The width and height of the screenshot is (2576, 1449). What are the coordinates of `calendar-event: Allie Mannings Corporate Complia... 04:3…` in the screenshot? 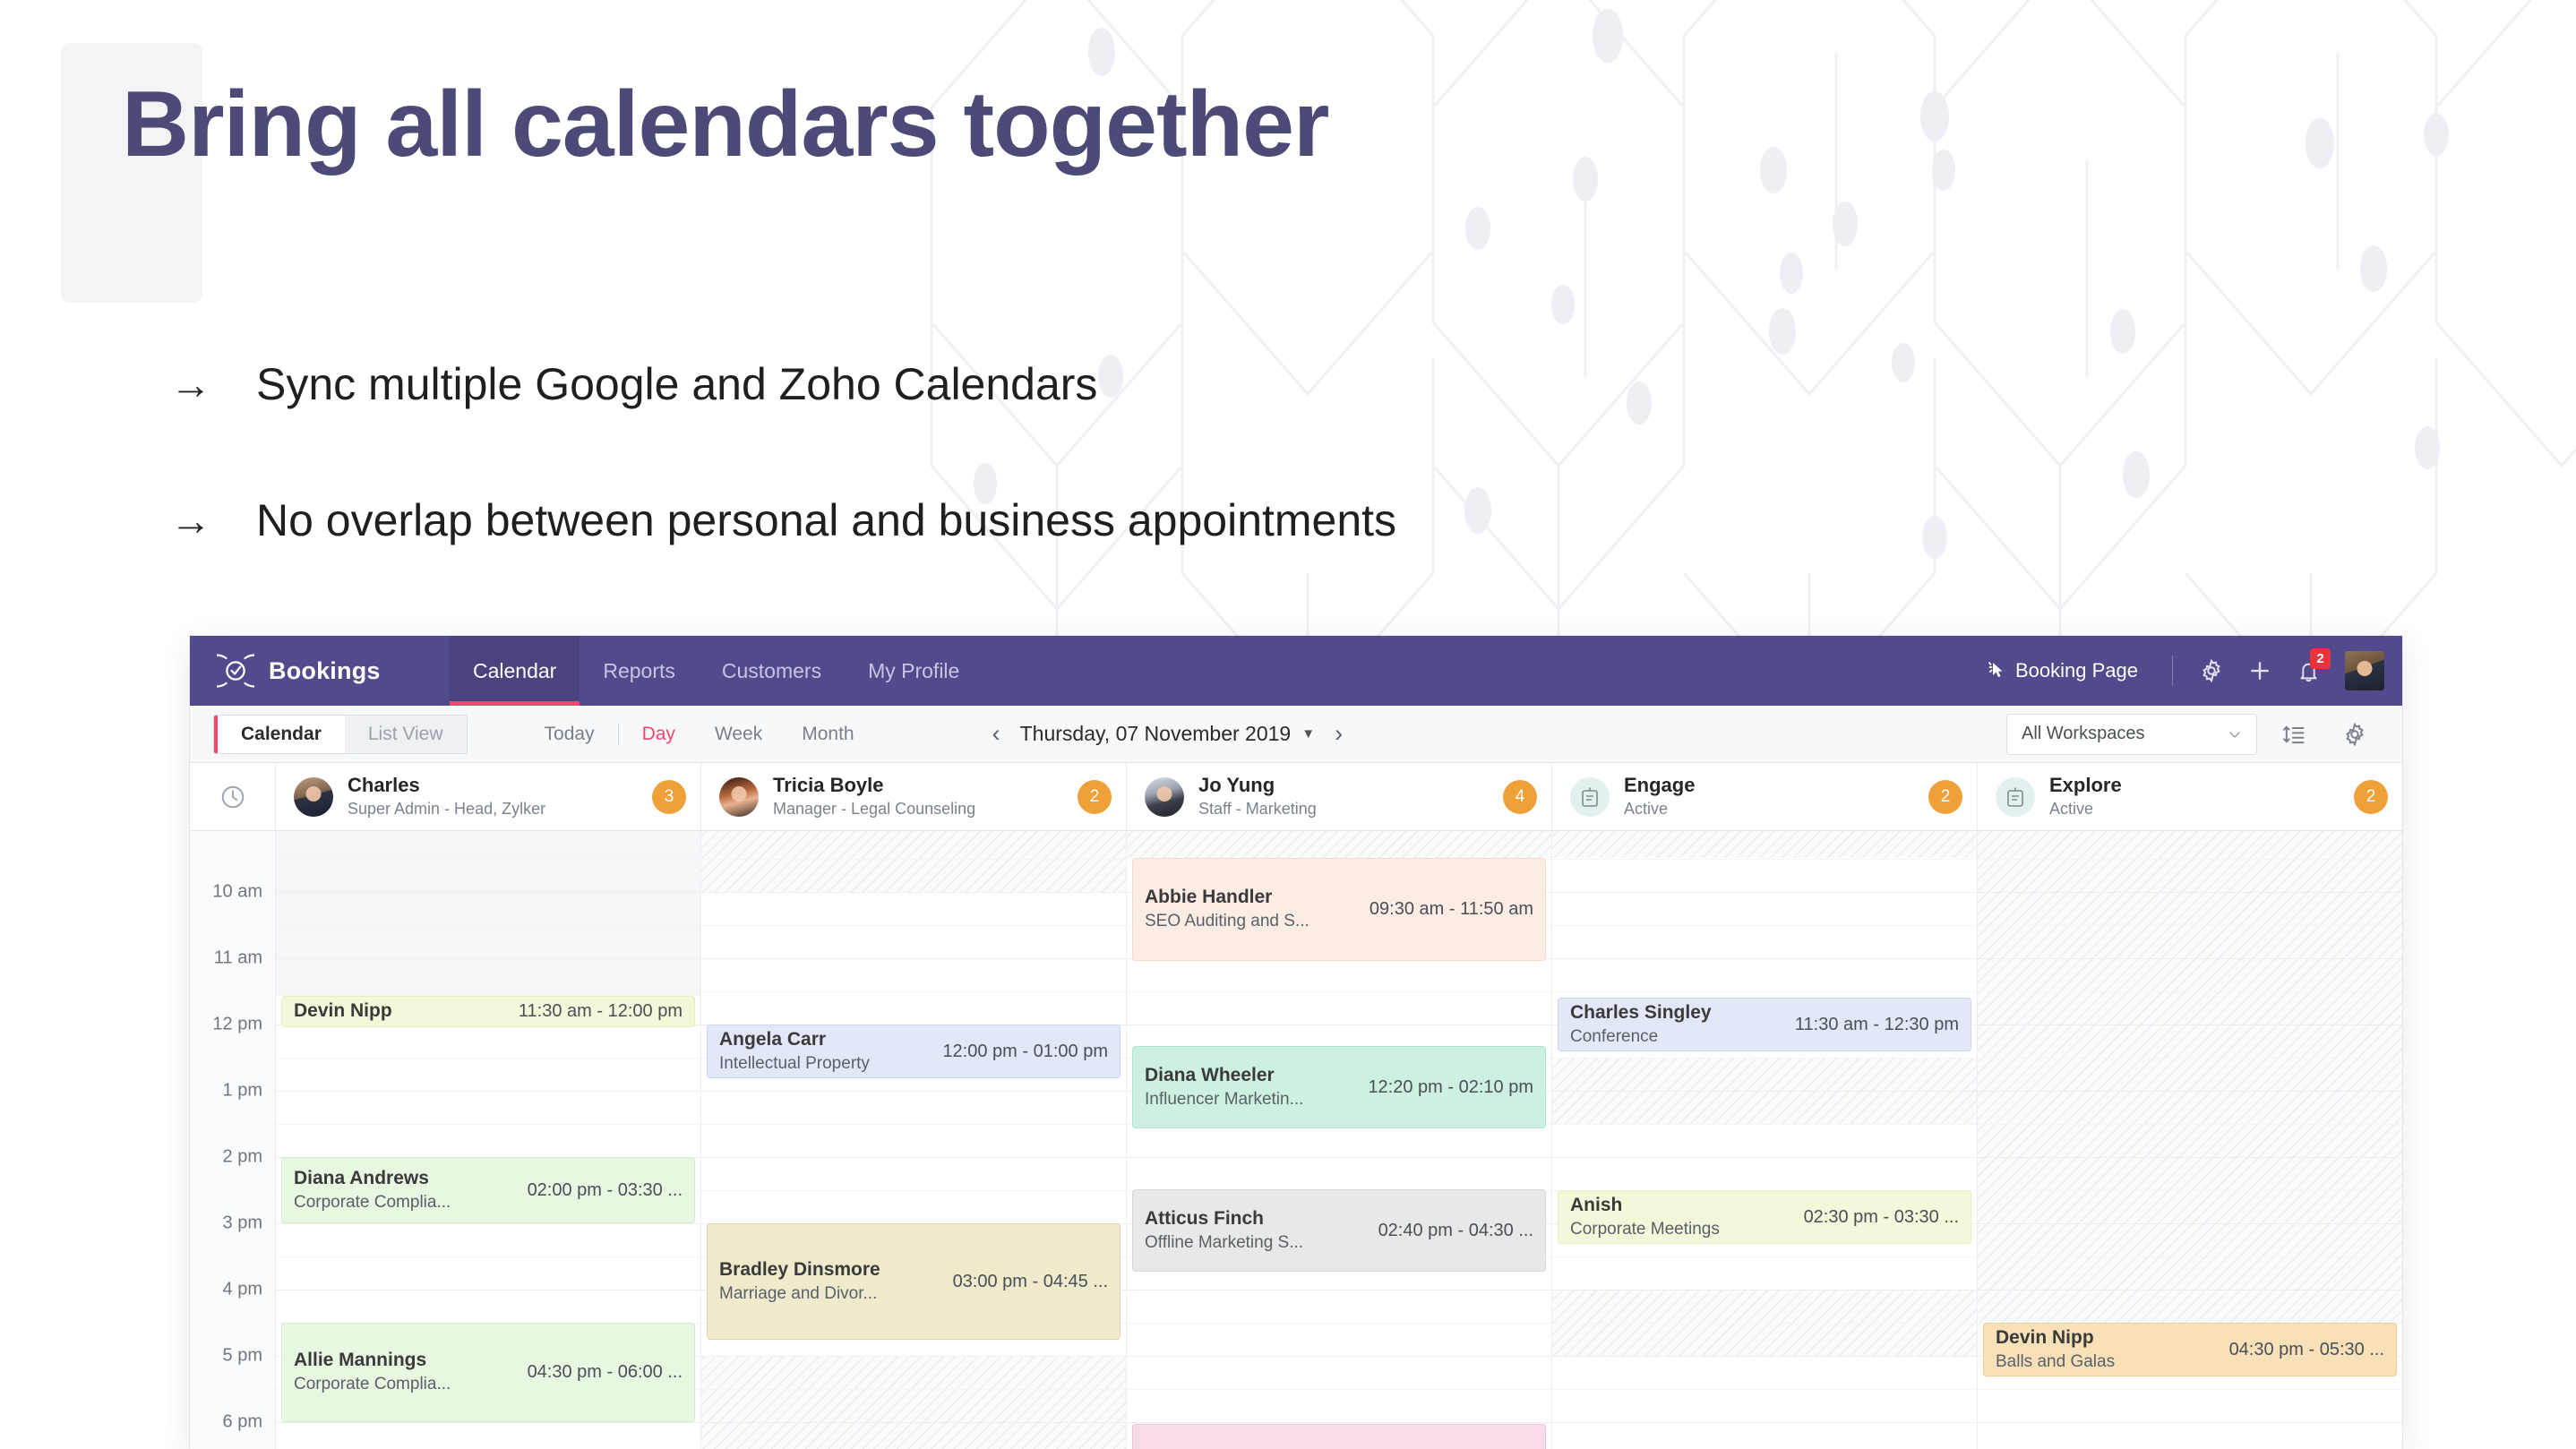 It's located at (488, 1373).